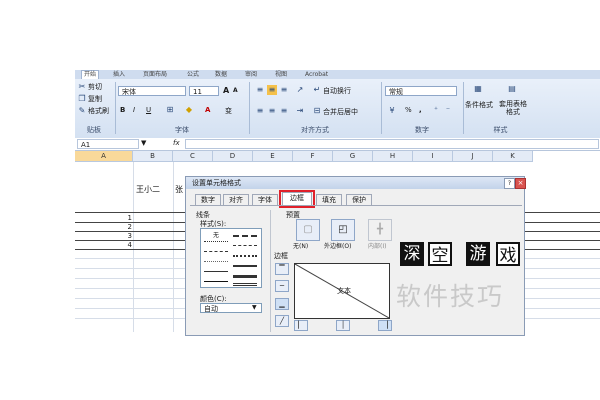 The height and width of the screenshot is (400, 600). I want to click on bold-button: B, so click(122, 110).